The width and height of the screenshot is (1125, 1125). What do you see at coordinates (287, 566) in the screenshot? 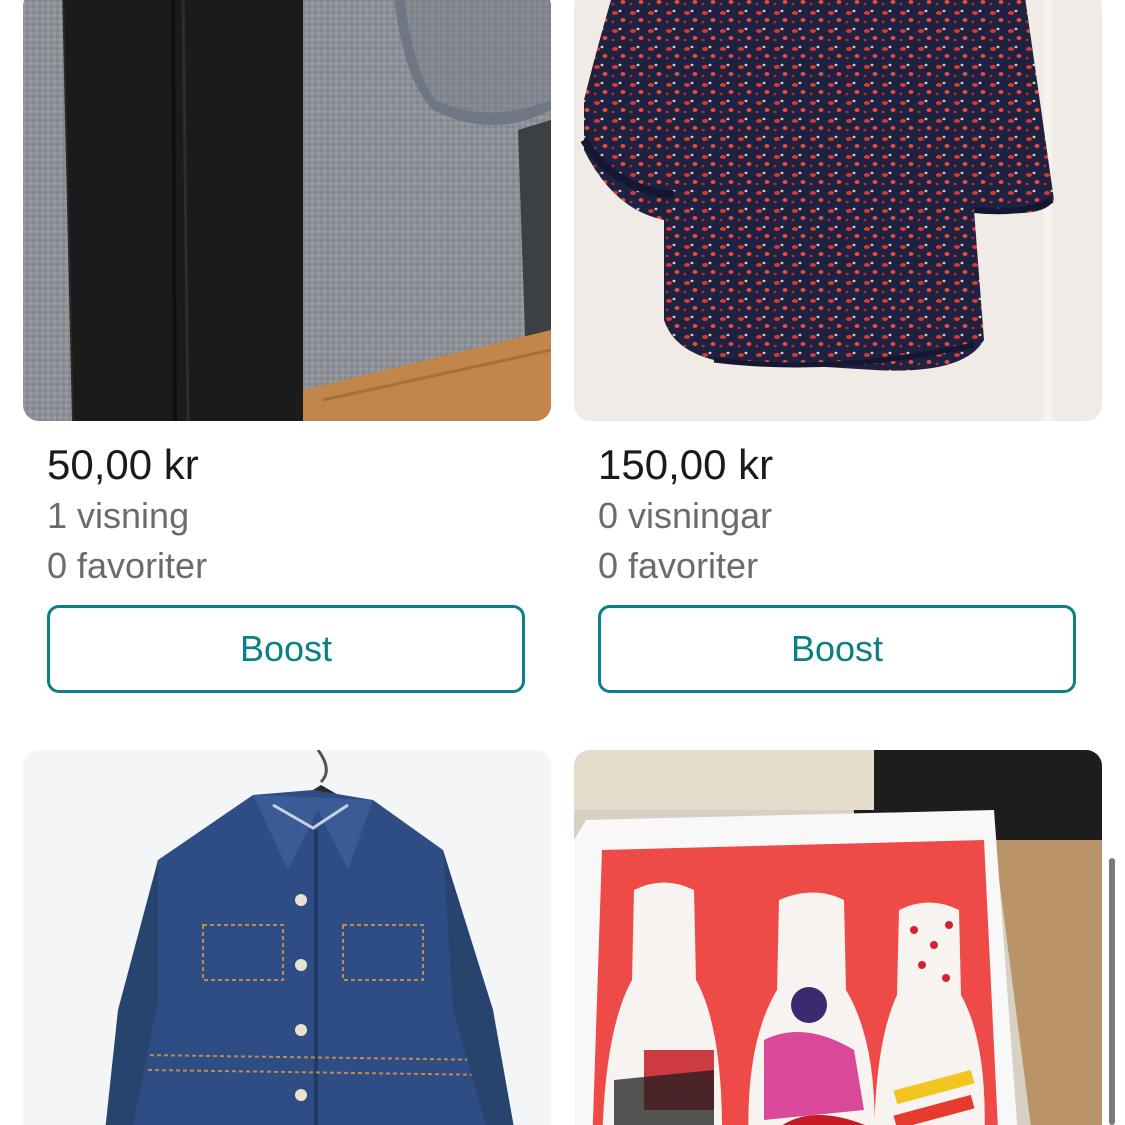
I see `listing-info: 50,00 kr 1 visning 0 favoriter Boost` at bounding box center [287, 566].